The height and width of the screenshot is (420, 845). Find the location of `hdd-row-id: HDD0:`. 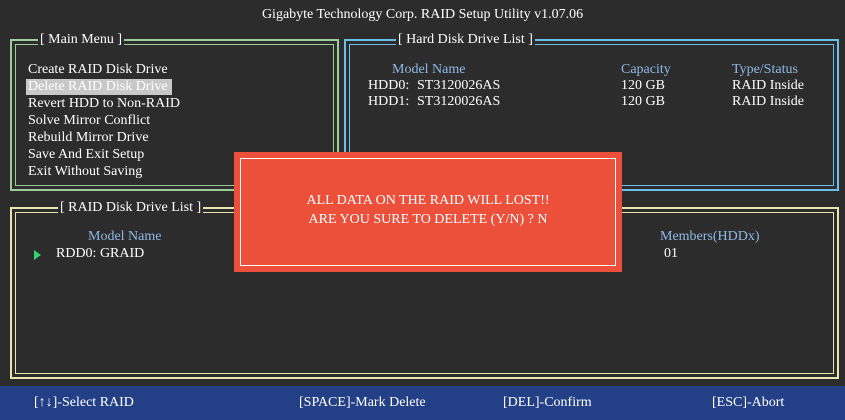

hdd-row-id: HDD0: is located at coordinates (389, 85).